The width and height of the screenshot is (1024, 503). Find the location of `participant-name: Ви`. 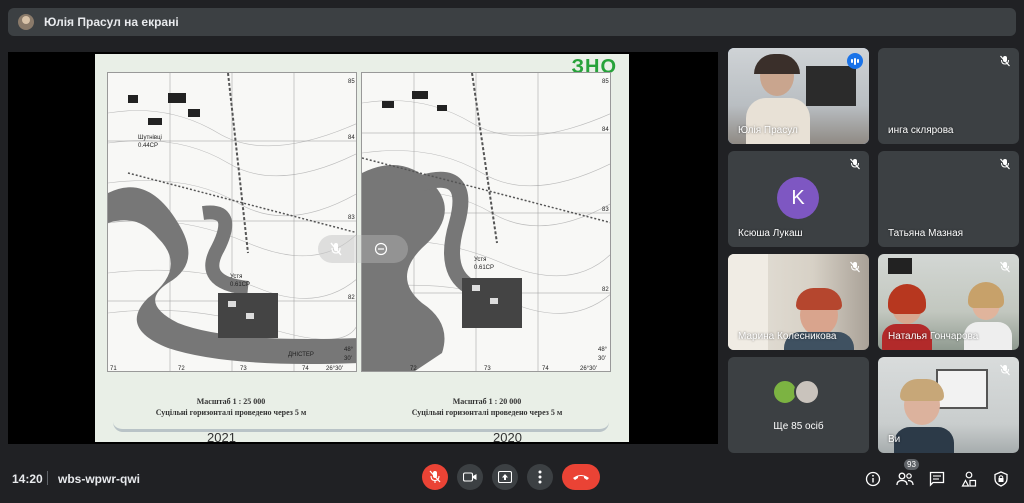

participant-name: Ви is located at coordinates (894, 439).